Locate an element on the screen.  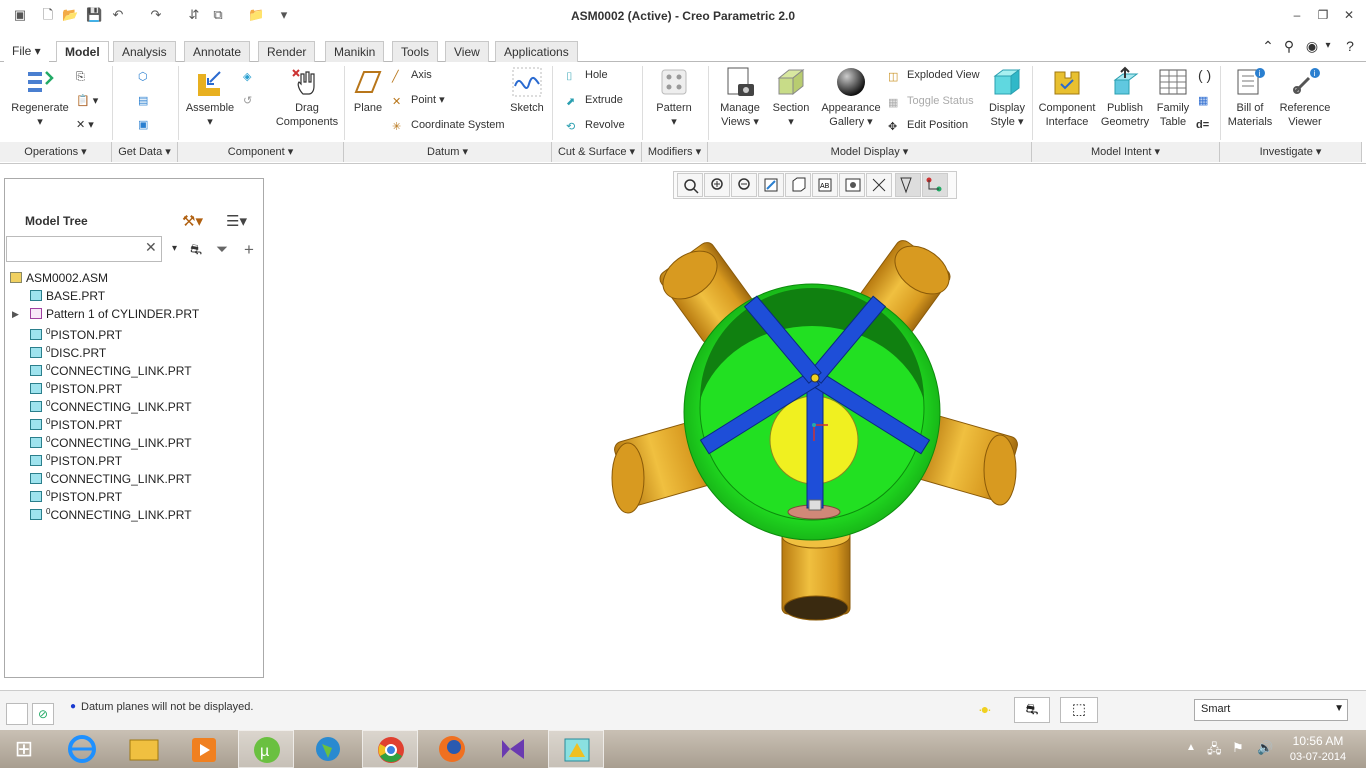
creo-taskbar-icon is located at coordinates (576, 749).